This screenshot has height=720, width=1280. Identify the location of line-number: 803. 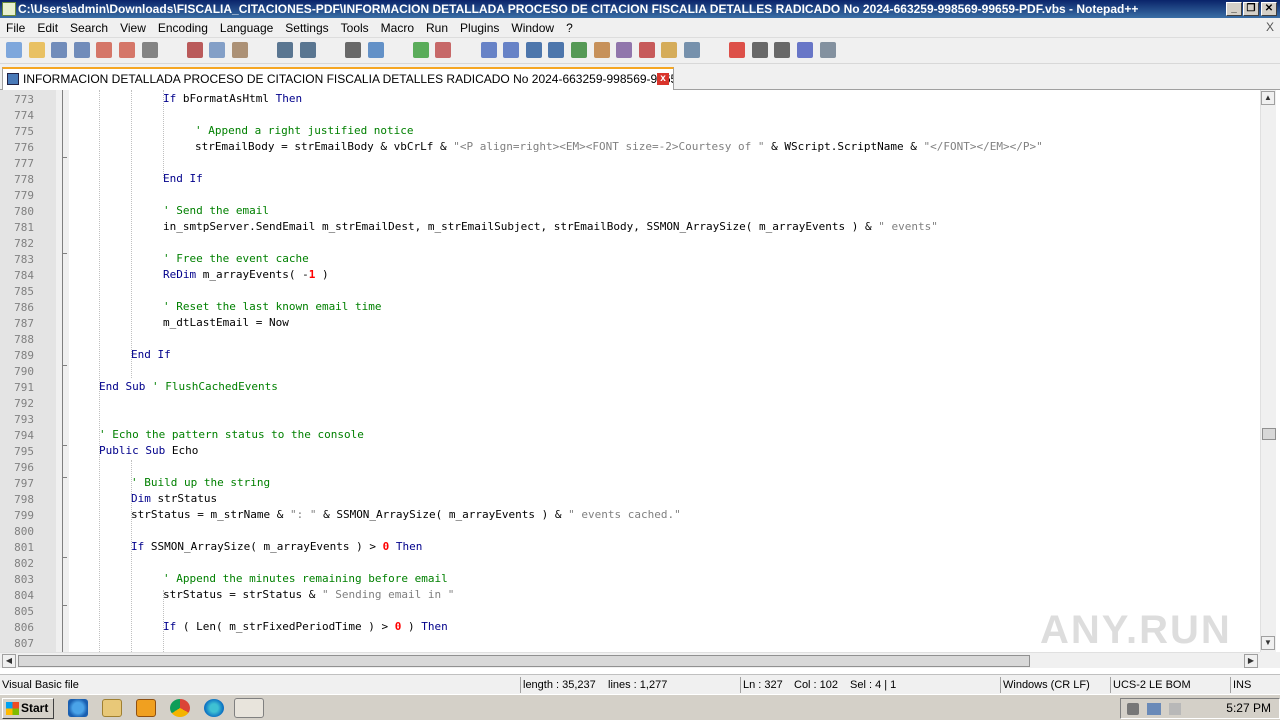
(24, 579).